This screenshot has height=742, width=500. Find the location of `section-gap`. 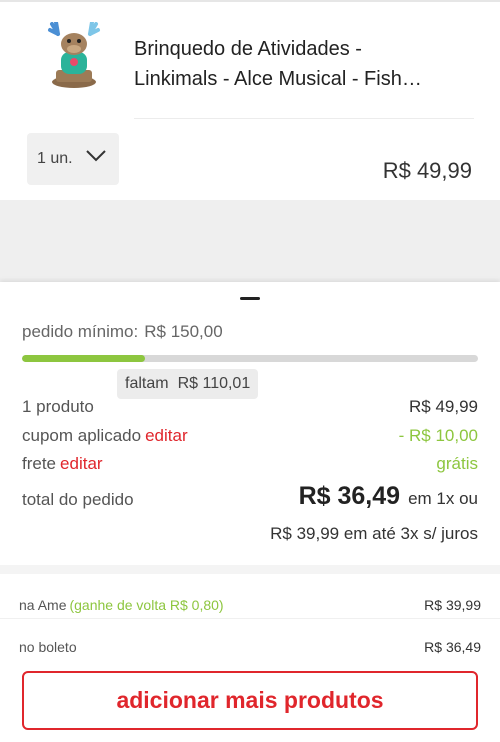

section-gap is located at coordinates (250, 241).